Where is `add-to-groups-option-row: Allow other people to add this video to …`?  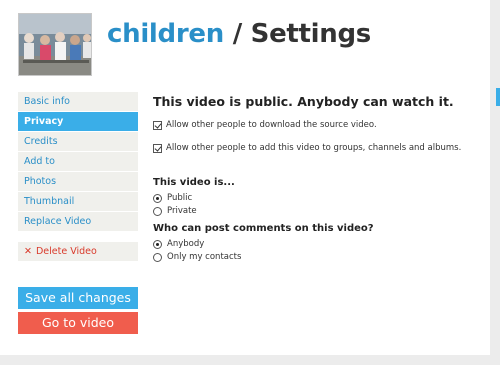
add-to-groups-option-row: Allow other people to add this video to … is located at coordinates (323, 148).